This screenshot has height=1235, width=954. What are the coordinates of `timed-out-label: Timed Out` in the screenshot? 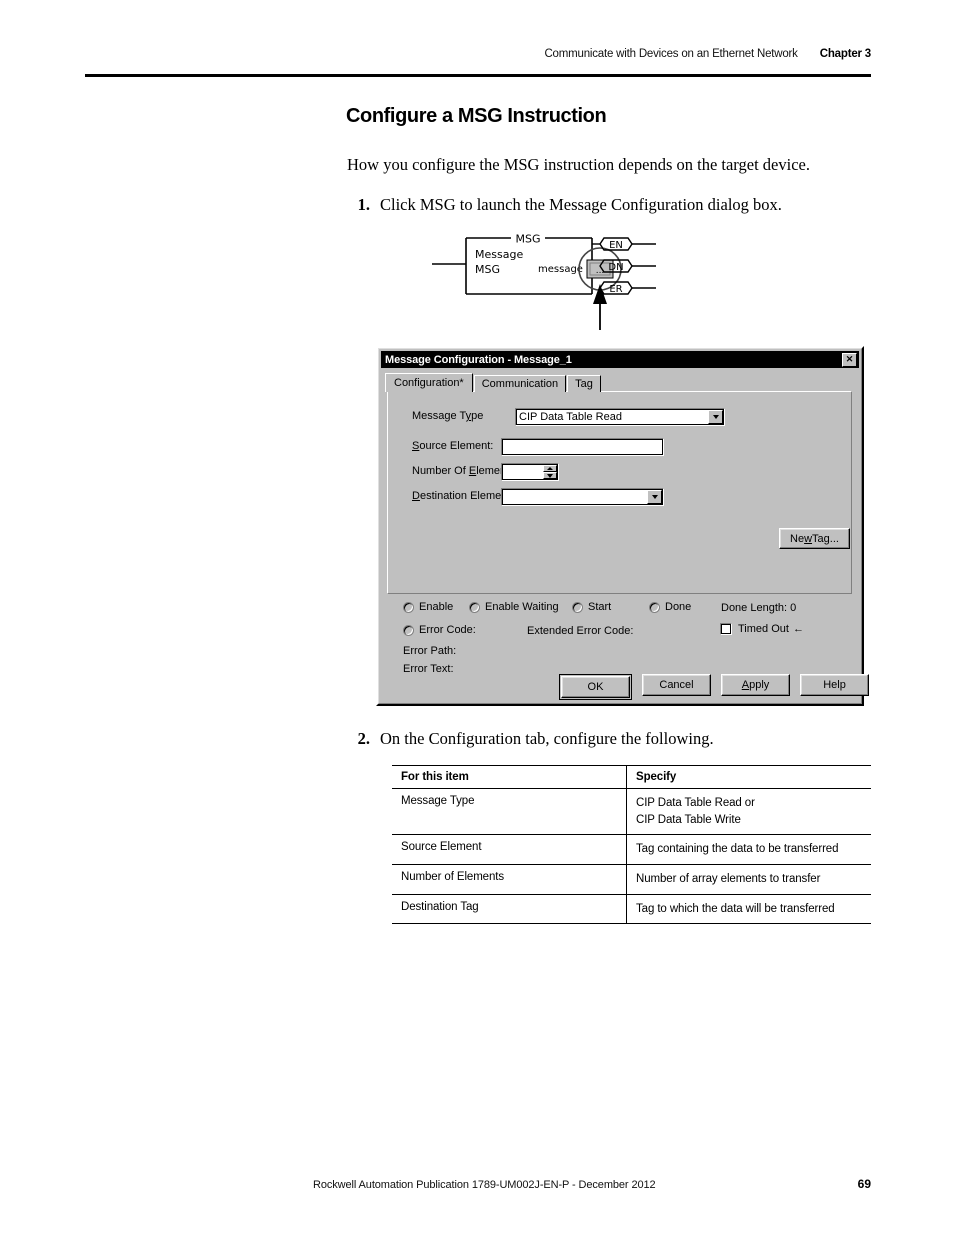 It's located at (763, 629).